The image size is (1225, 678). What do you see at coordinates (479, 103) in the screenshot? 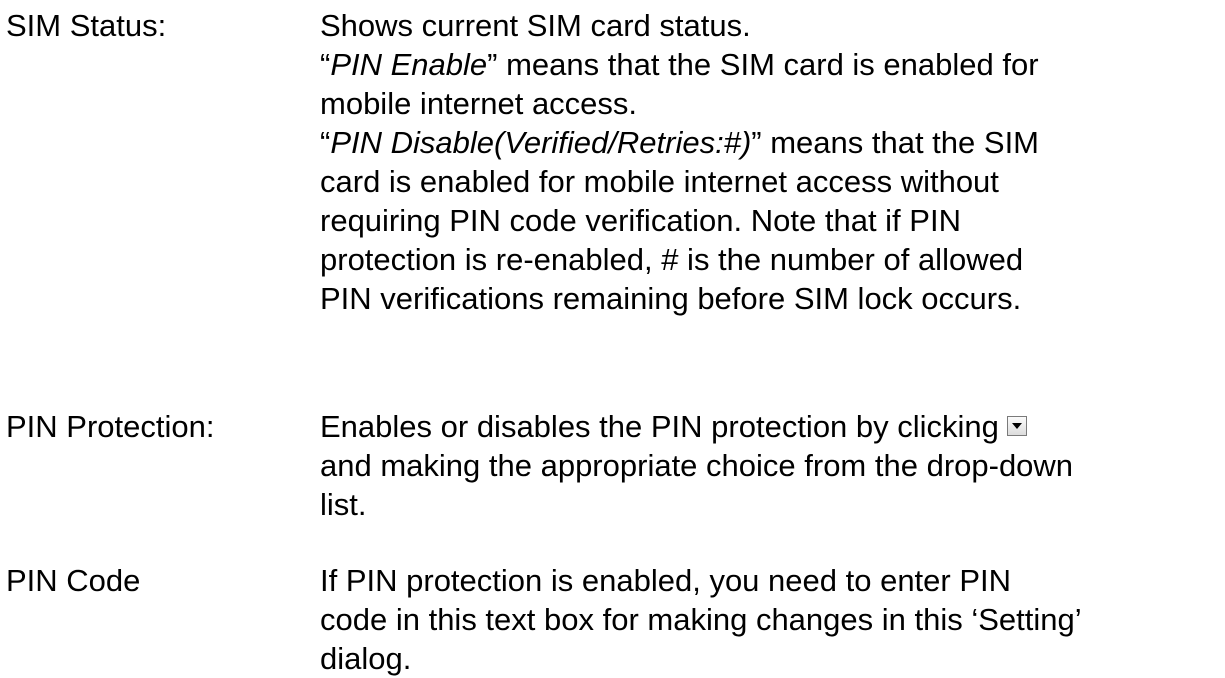
I see `description-line: mobile internet access.` at bounding box center [479, 103].